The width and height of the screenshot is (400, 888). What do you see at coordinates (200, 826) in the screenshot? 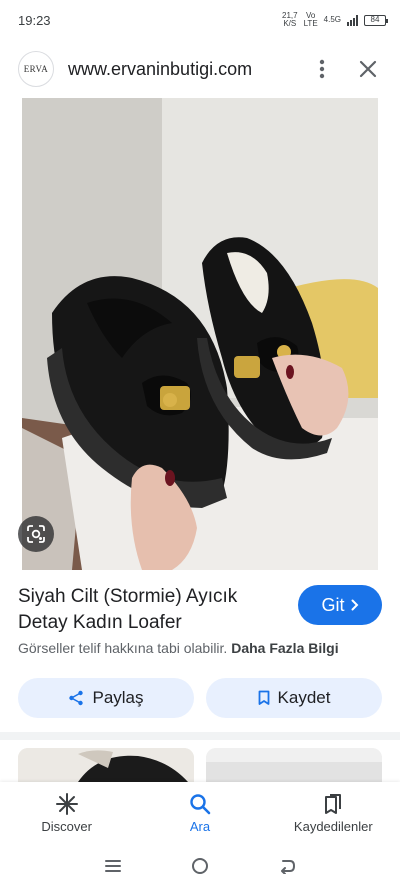
I see `nav-search-label: Ara` at bounding box center [200, 826].